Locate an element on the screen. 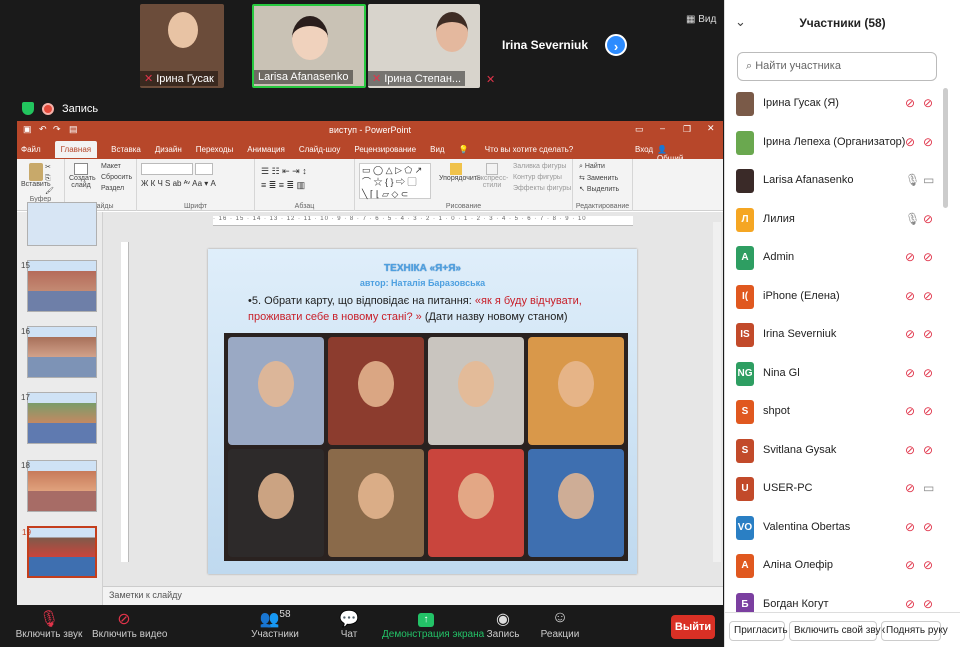  tab-insert: Вставка is located at coordinates (126, 149).